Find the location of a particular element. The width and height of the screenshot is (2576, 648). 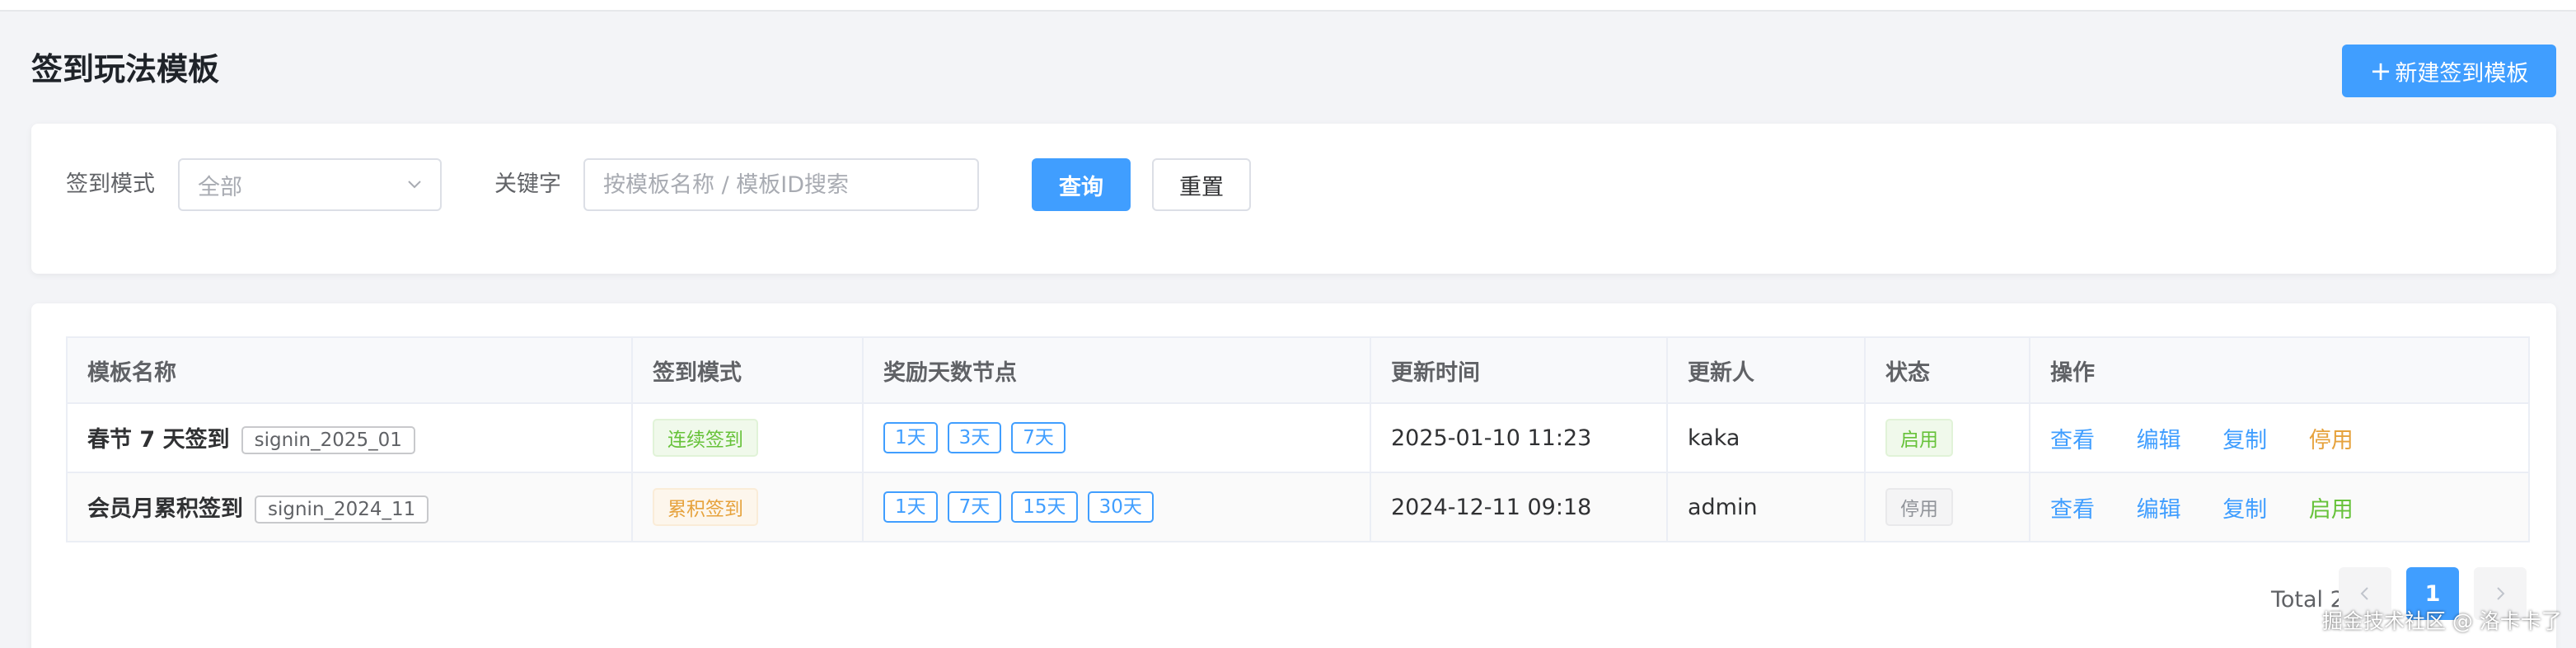

day-tag: 30天 is located at coordinates (1120, 507).